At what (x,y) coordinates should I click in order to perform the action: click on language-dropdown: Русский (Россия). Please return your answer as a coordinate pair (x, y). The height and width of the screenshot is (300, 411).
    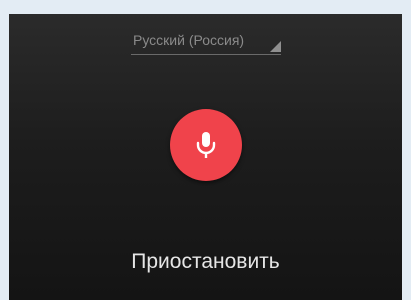
    Looking at the image, I should click on (206, 42).